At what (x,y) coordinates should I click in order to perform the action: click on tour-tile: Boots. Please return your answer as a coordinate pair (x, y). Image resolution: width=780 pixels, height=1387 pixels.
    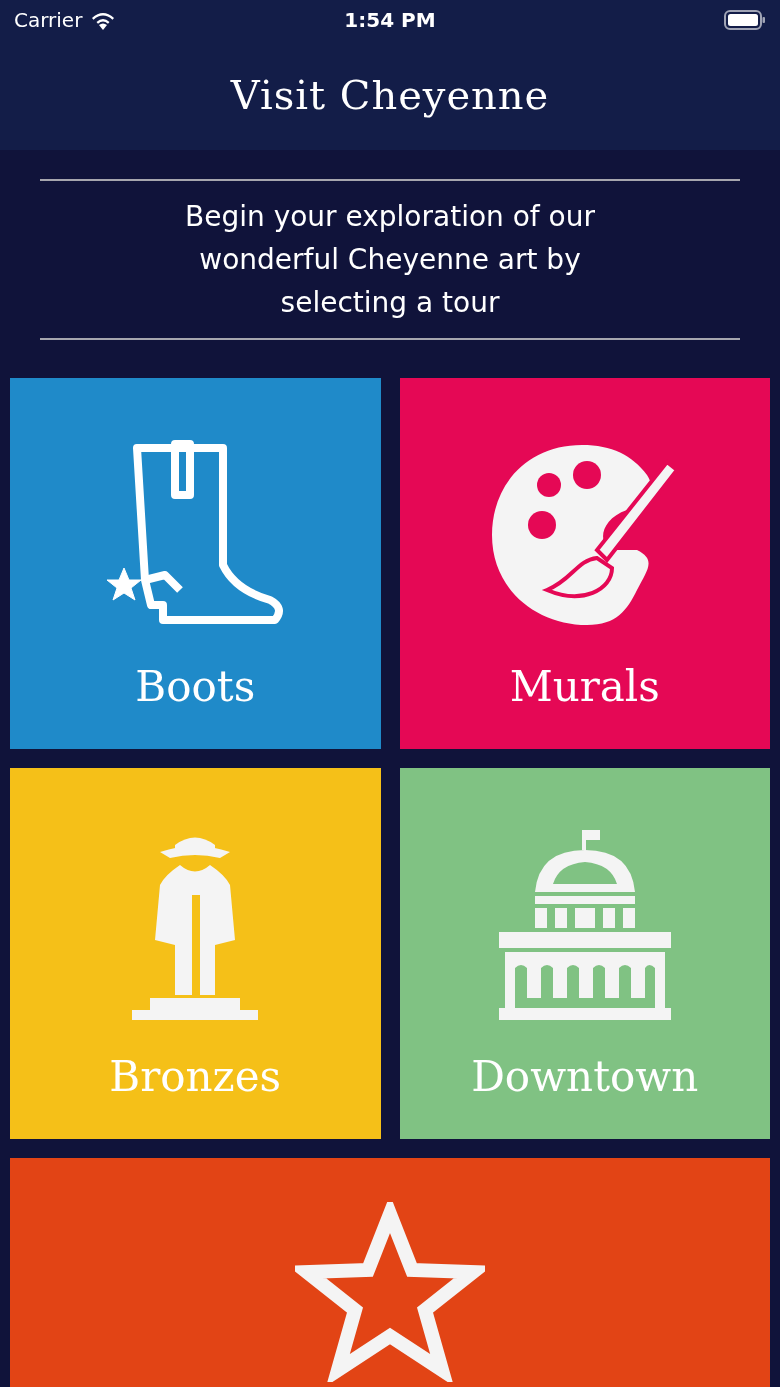
    Looking at the image, I should click on (195, 563).